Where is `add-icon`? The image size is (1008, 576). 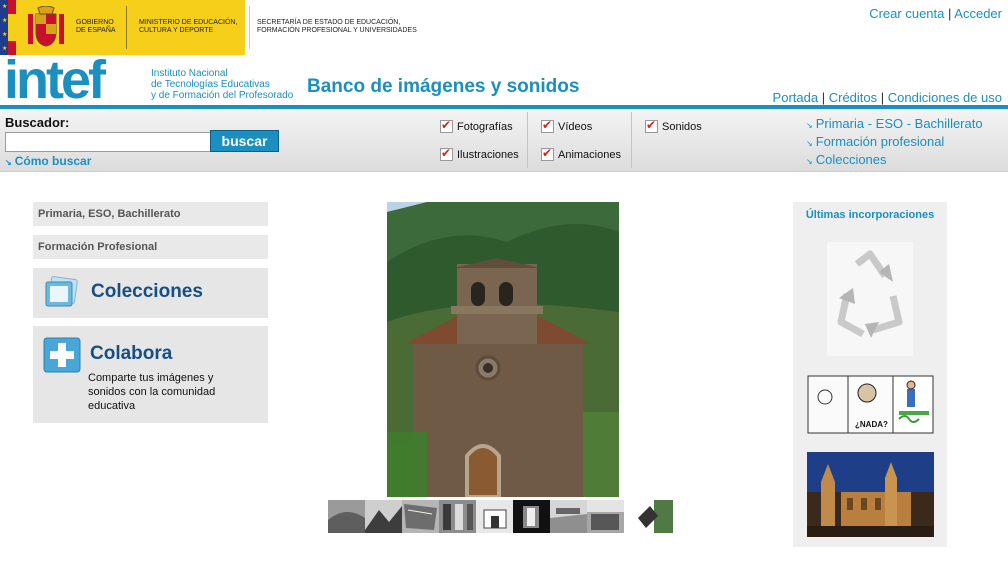
add-icon is located at coordinates (62, 355).